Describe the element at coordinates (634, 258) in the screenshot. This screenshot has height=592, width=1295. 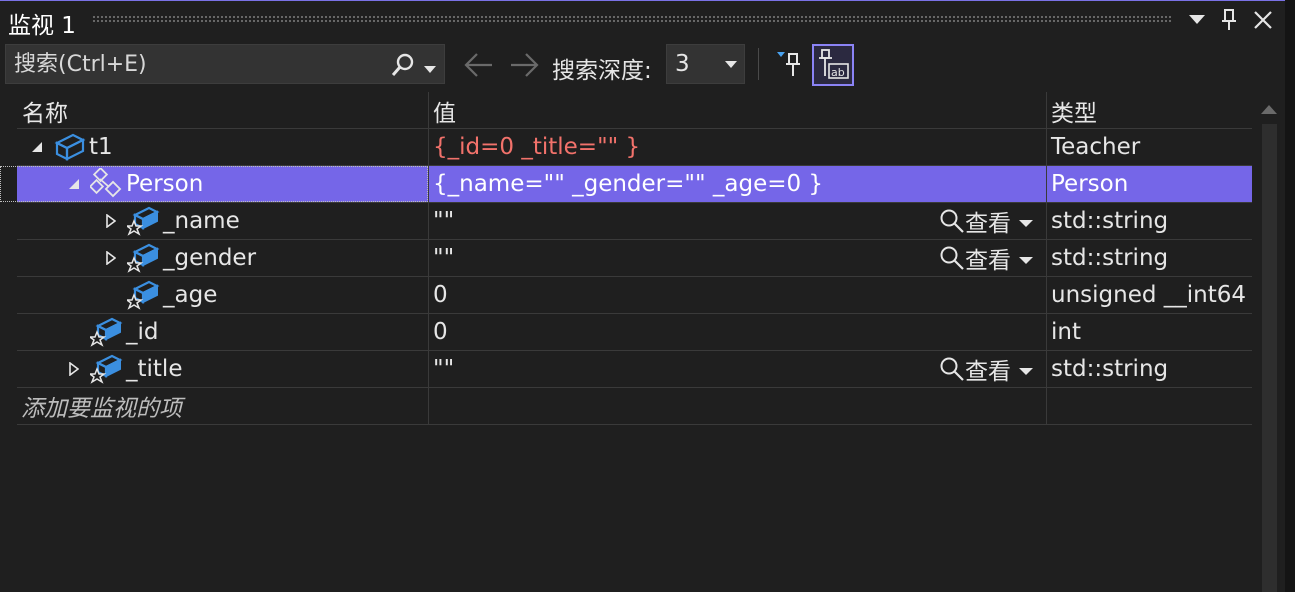
I see `watch-row: _gender "" 查看 std::string` at that location.